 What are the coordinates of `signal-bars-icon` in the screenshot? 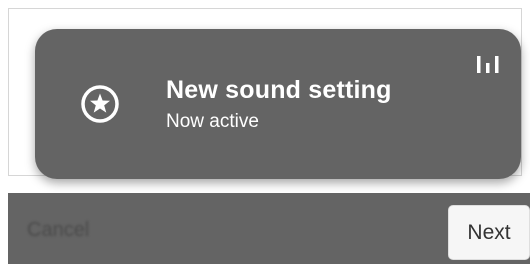 It's located at (488, 64).